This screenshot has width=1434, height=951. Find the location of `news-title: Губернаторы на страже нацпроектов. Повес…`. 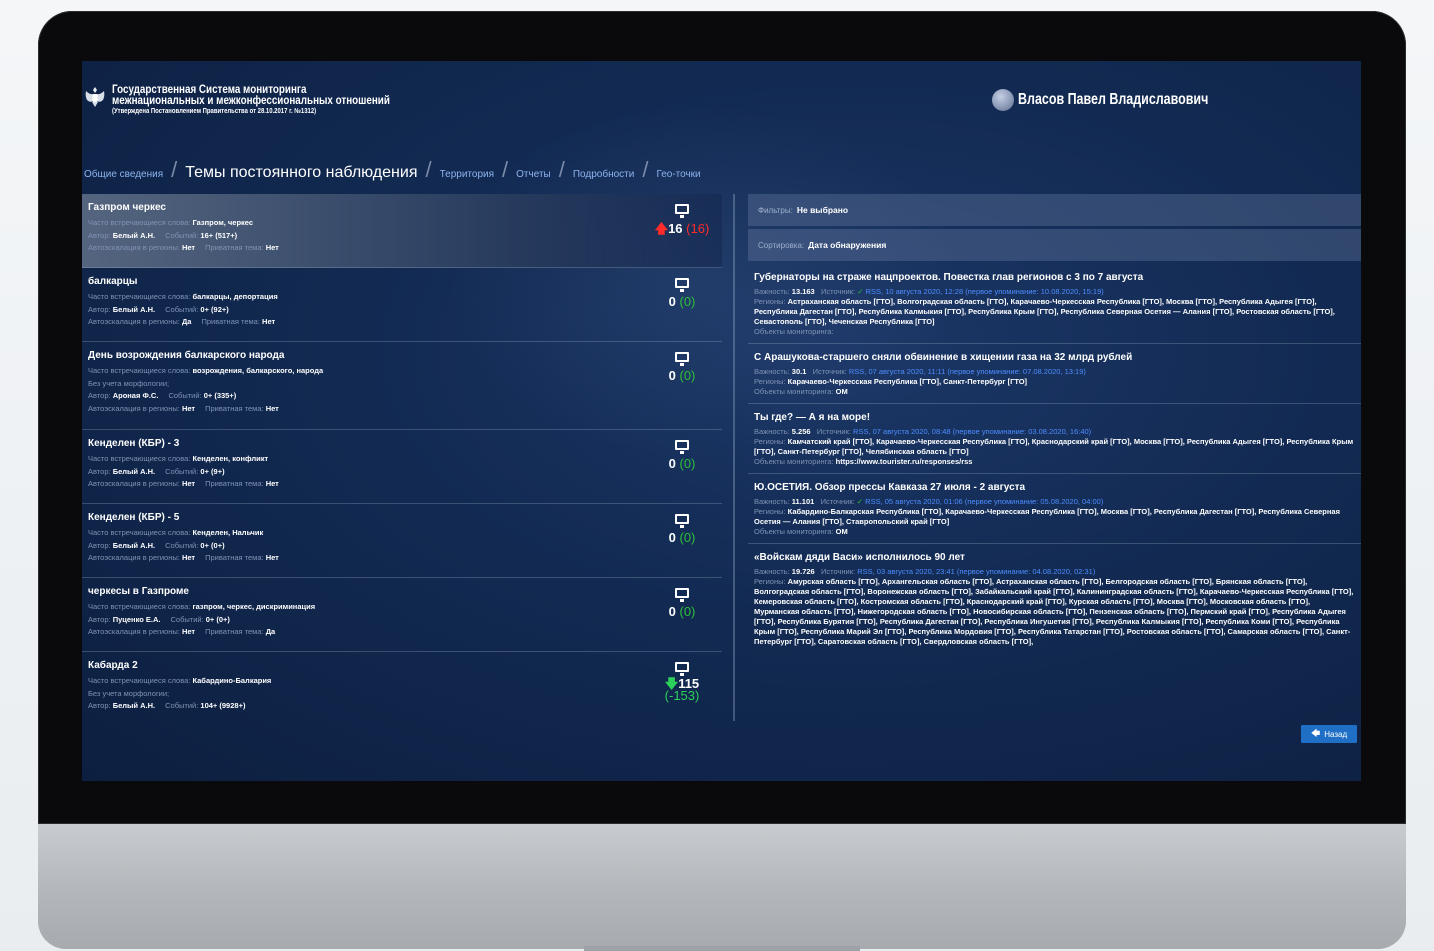

news-title: Губернаторы на страже нацпроектов. Повес… is located at coordinates (1054, 277).